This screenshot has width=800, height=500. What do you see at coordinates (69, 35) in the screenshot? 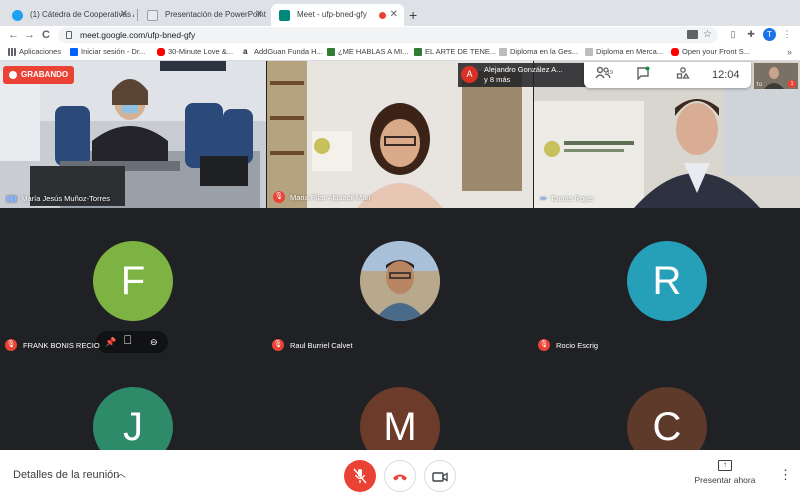
I see `lock-icon` at bounding box center [69, 35].